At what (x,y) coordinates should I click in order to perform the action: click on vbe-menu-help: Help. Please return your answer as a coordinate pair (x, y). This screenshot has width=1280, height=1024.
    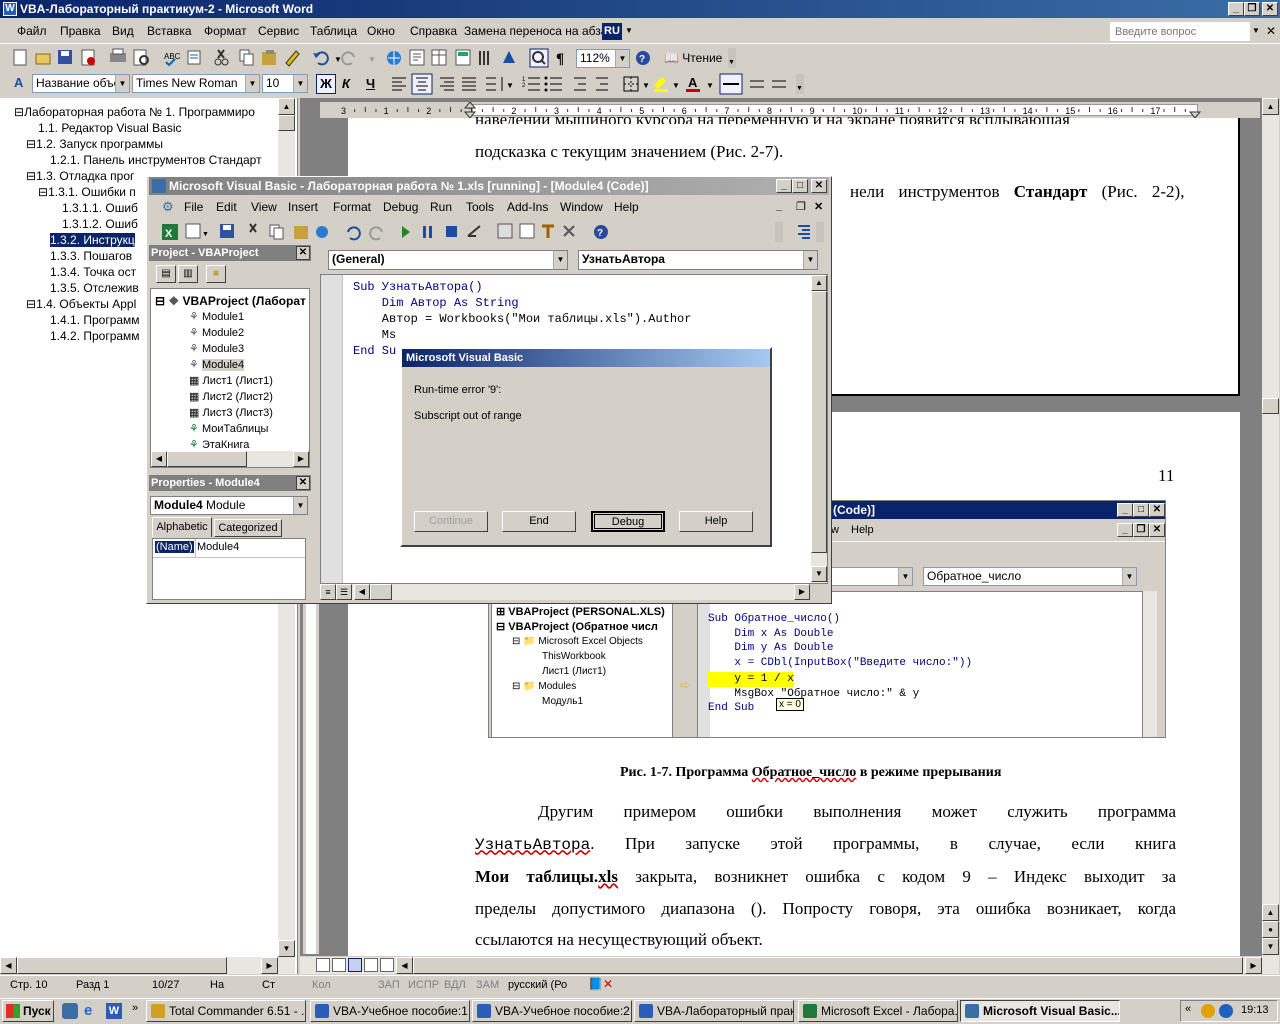
    Looking at the image, I should click on (626, 207).